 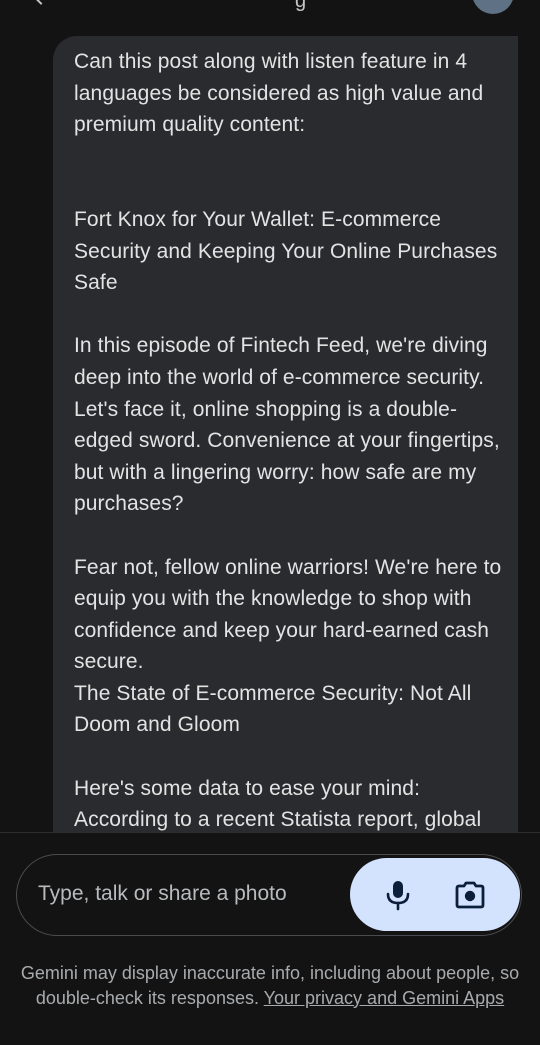 What do you see at coordinates (162, 894) in the screenshot?
I see `prompt-placeholder: Type, talk or share a photo` at bounding box center [162, 894].